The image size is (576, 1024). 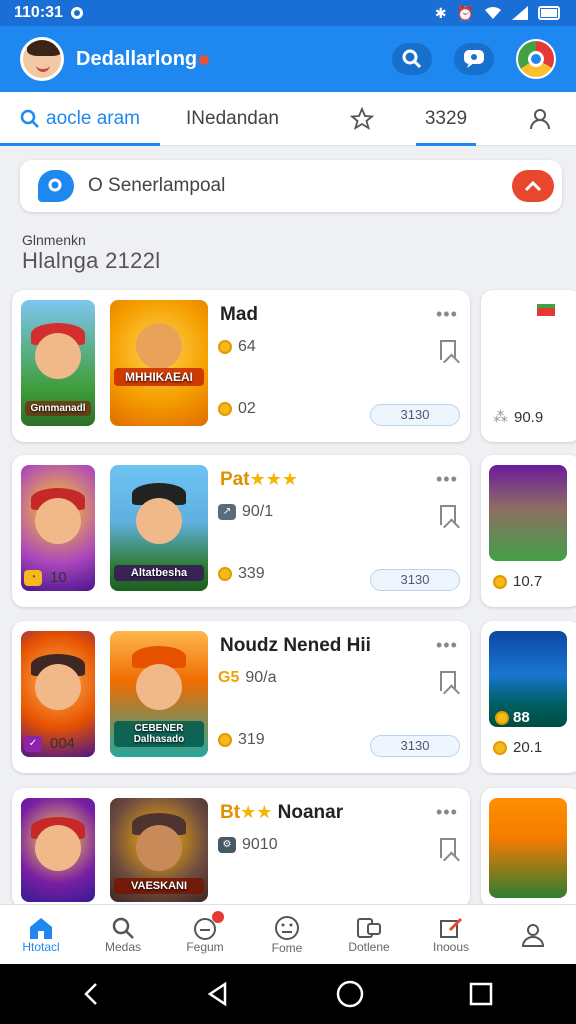 I want to click on bottom-navigation: Htotacl Medas Fegum Fome Dotlene Inoous, so click(x=288, y=934).